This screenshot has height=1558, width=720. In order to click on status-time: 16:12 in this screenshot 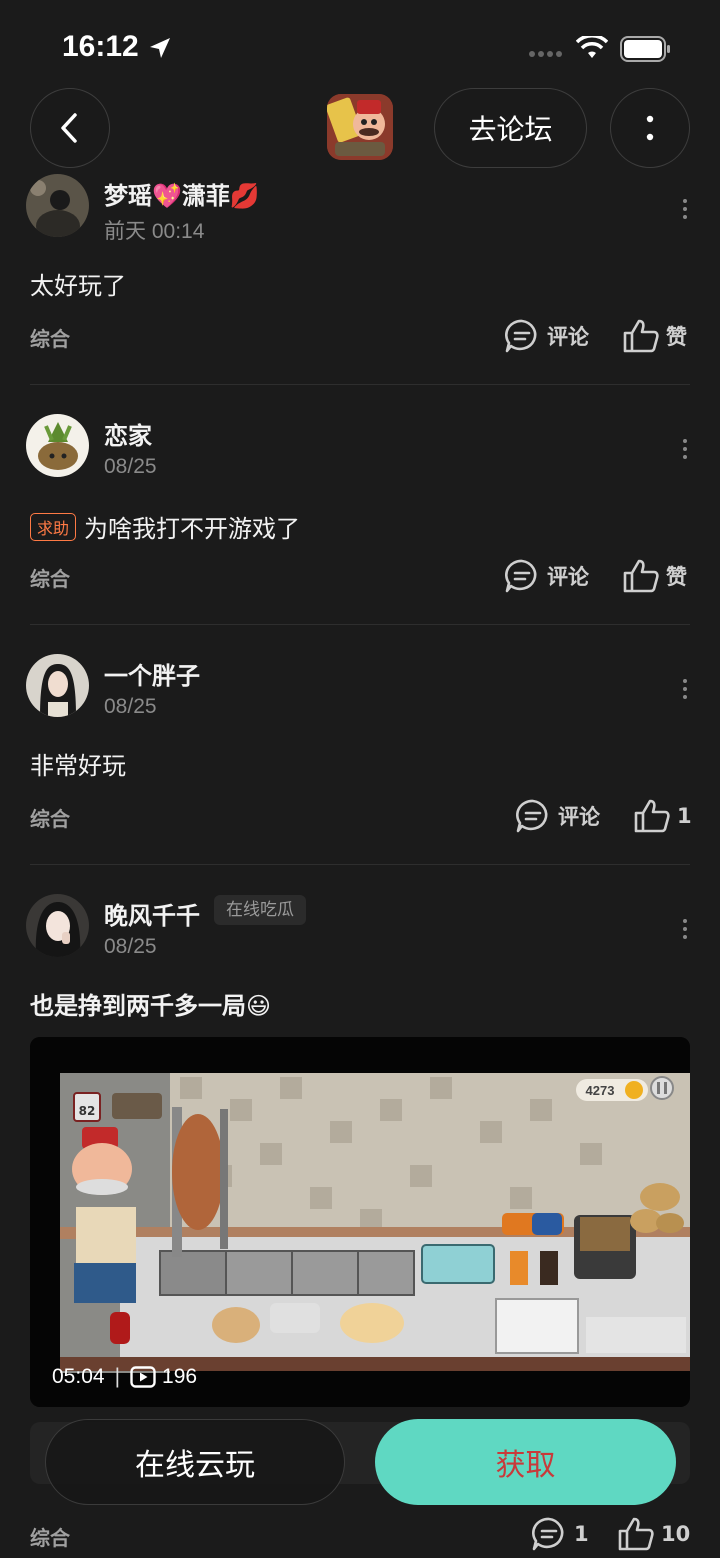, I will do `click(100, 46)`.